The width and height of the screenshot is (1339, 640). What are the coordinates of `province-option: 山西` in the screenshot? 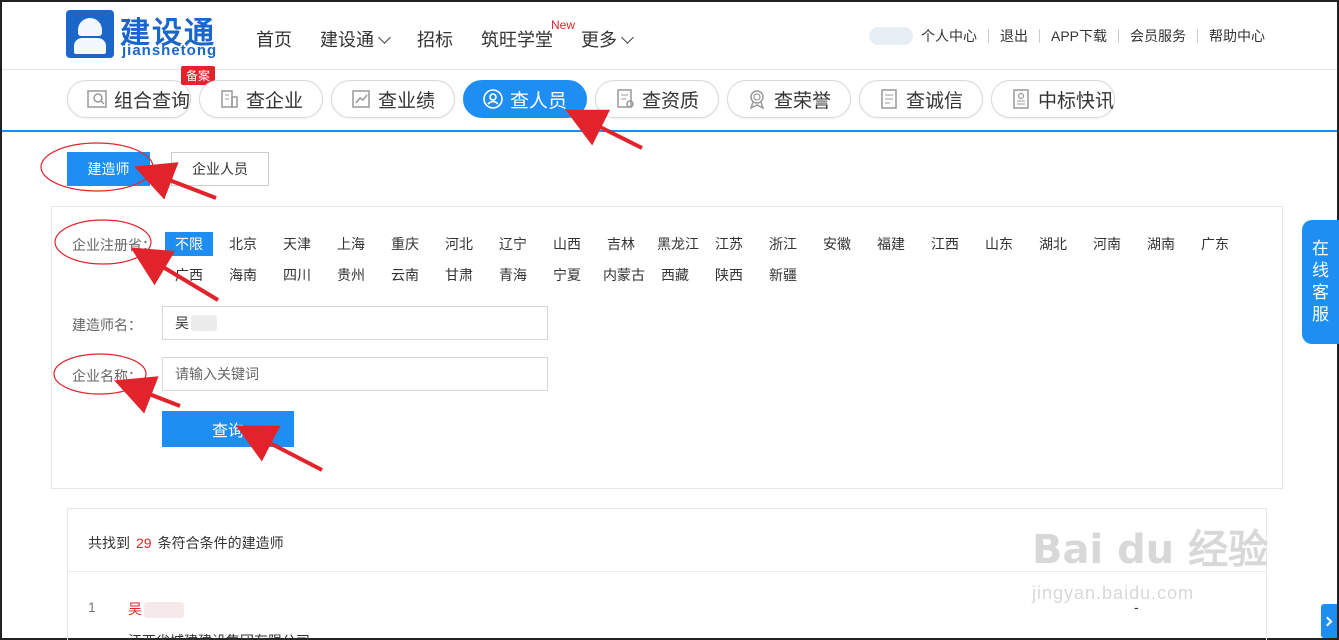 It's located at (567, 244).